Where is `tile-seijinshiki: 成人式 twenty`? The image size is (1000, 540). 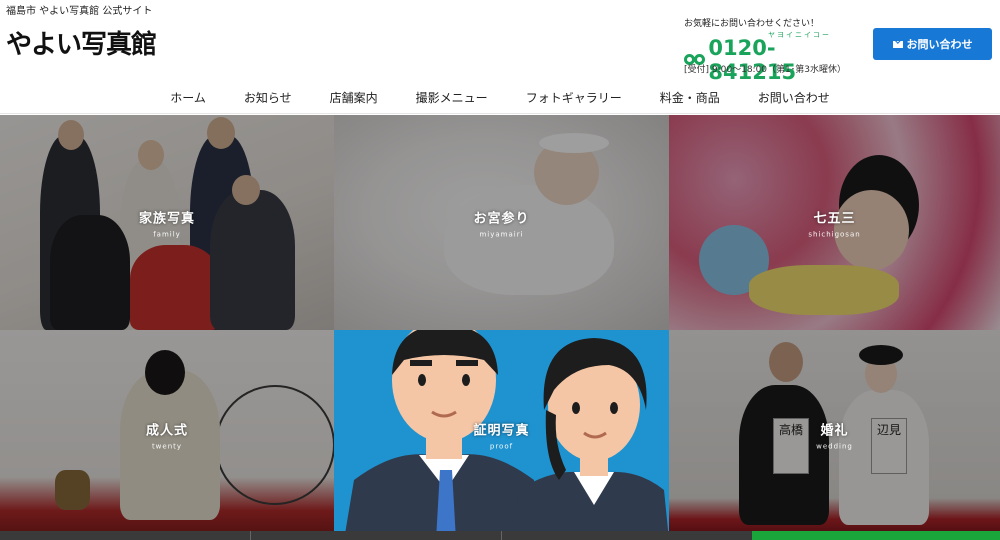 tile-seijinshiki: 成人式 twenty is located at coordinates (167, 435).